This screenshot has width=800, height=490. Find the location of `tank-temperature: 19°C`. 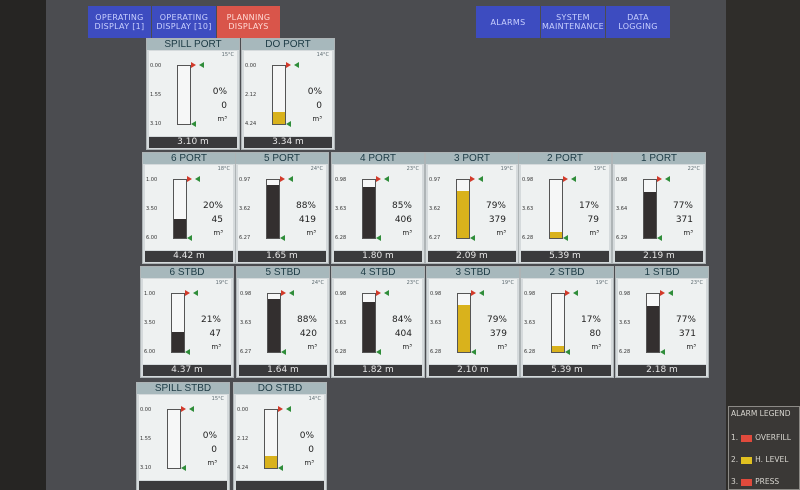

tank-temperature: 19°C is located at coordinates (599, 169).